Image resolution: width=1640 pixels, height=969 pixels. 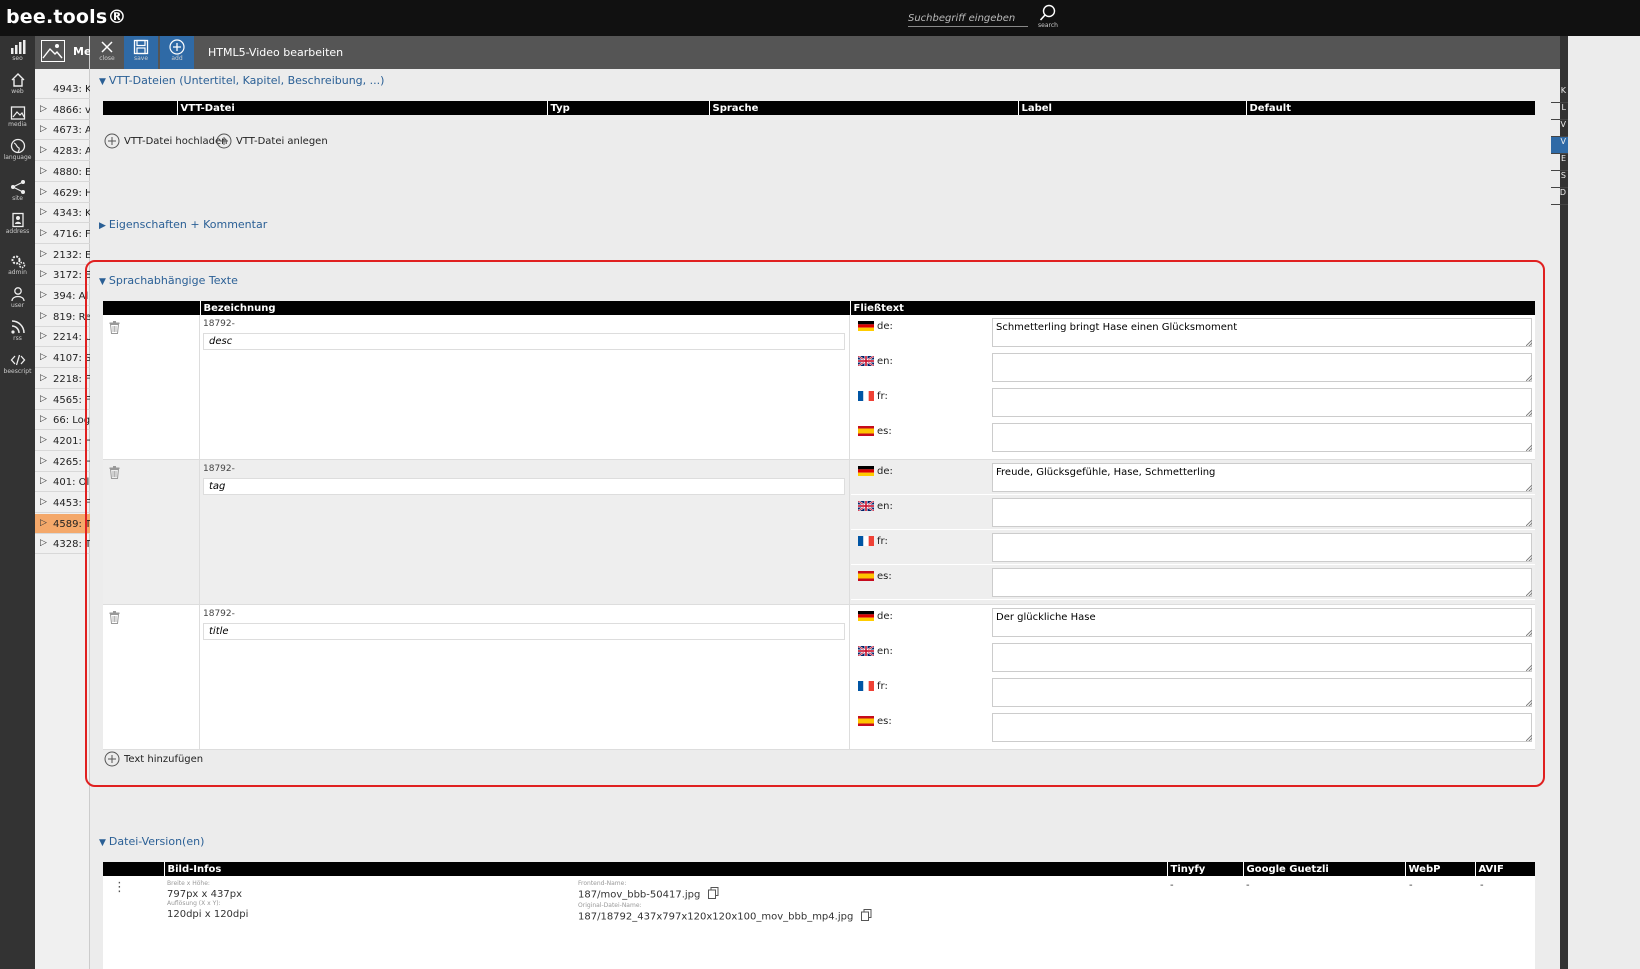 What do you see at coordinates (17, 85) in the screenshot?
I see `rail-item-web: web` at bounding box center [17, 85].